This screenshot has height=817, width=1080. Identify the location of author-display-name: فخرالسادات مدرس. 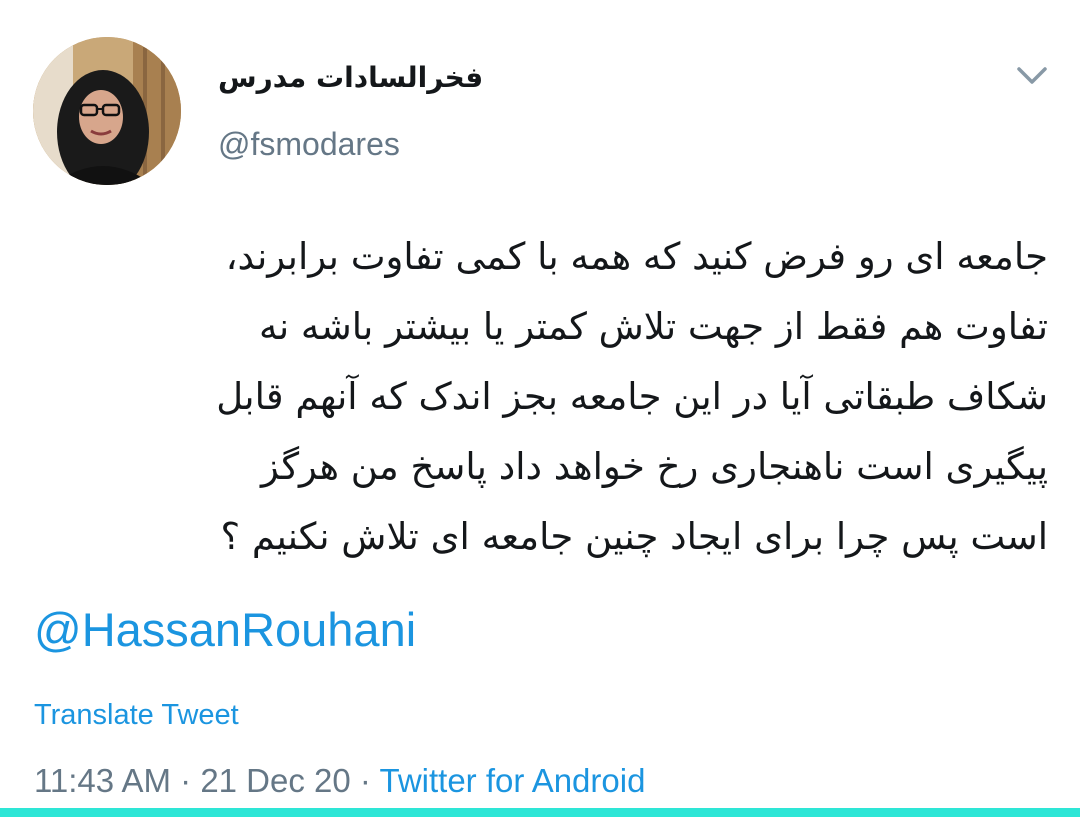
(350, 78).